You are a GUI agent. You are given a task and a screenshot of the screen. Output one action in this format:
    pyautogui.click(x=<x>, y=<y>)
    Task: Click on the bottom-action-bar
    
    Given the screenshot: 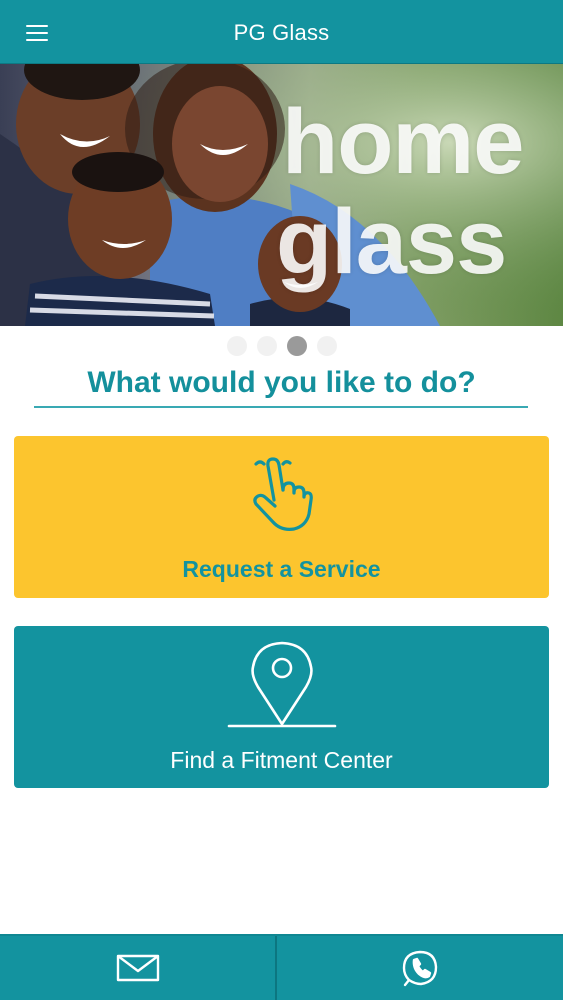 What is the action you would take?
    pyautogui.click(x=281, y=967)
    